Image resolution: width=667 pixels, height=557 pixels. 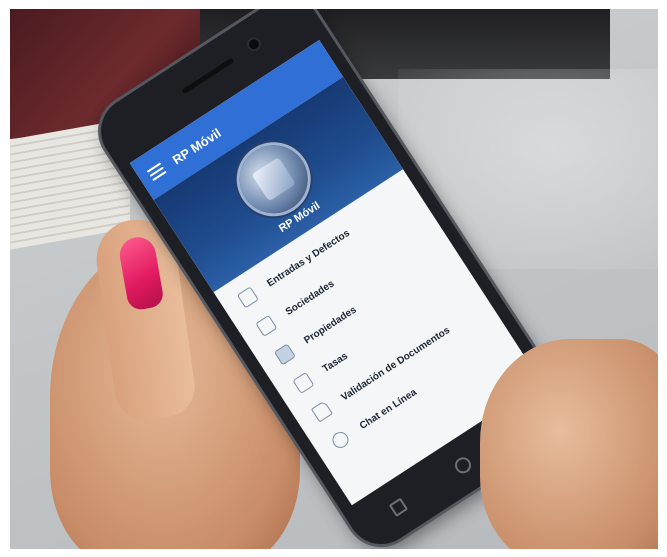 I want to click on recent-apps-icon, so click(x=398, y=507).